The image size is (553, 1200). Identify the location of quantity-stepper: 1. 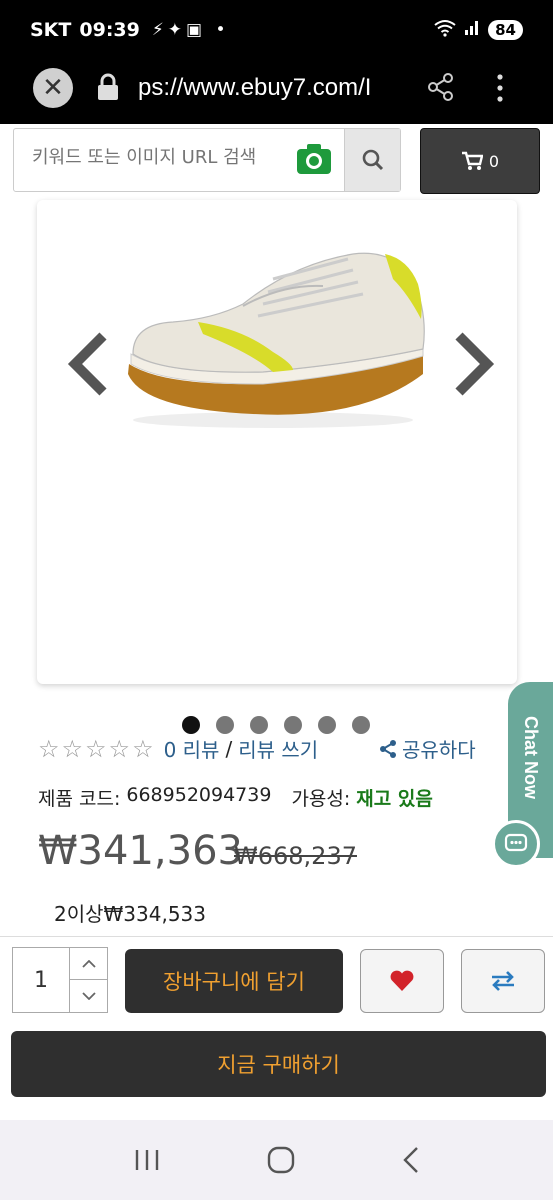
(60, 980).